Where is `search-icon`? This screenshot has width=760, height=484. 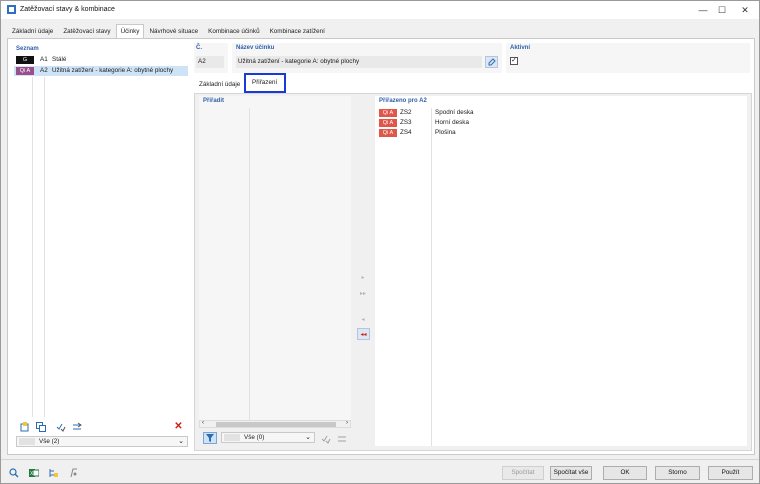 search-icon is located at coordinates (13, 472).